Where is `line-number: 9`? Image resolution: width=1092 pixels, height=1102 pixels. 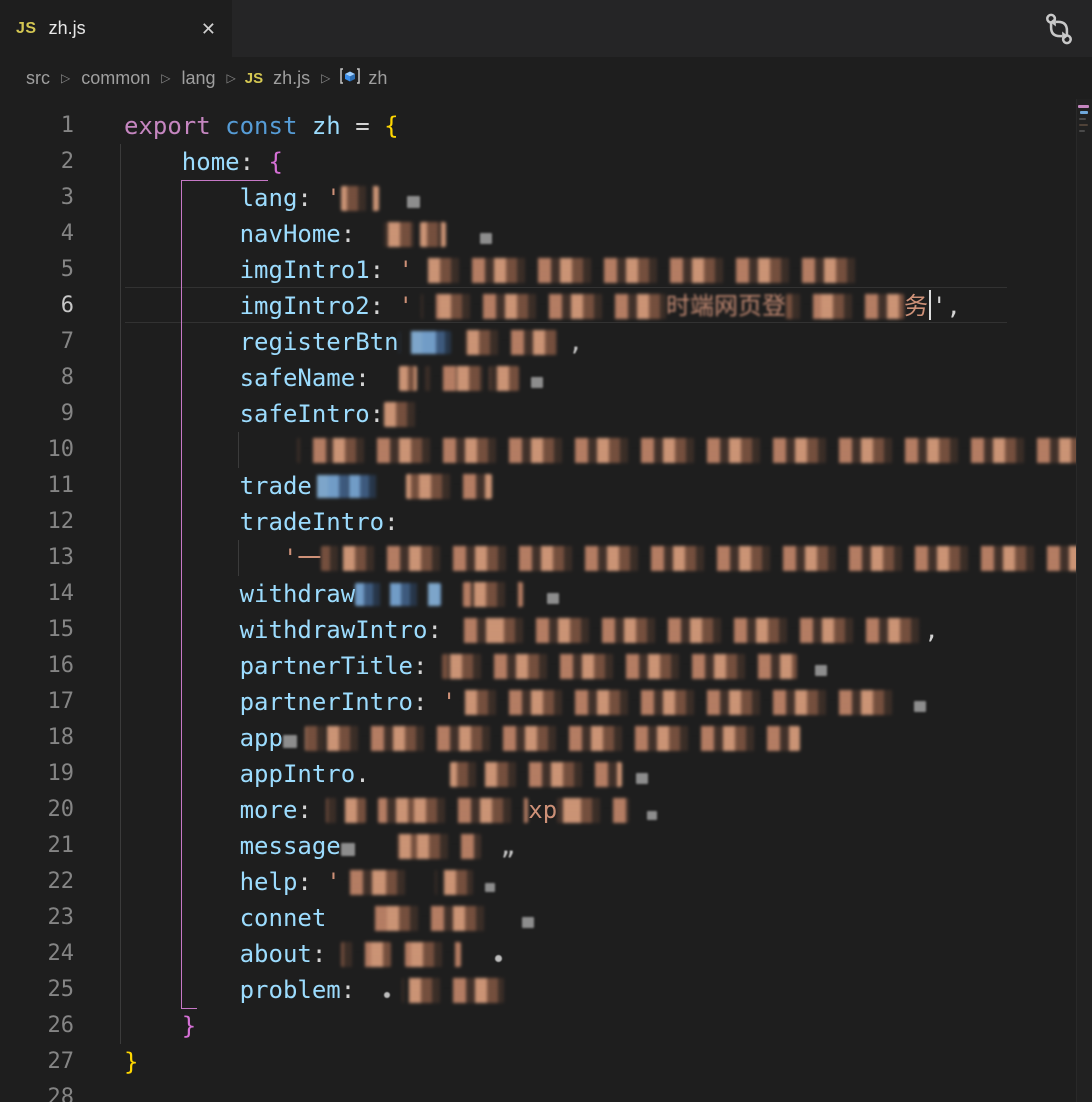
line-number: 9 is located at coordinates (37, 414).